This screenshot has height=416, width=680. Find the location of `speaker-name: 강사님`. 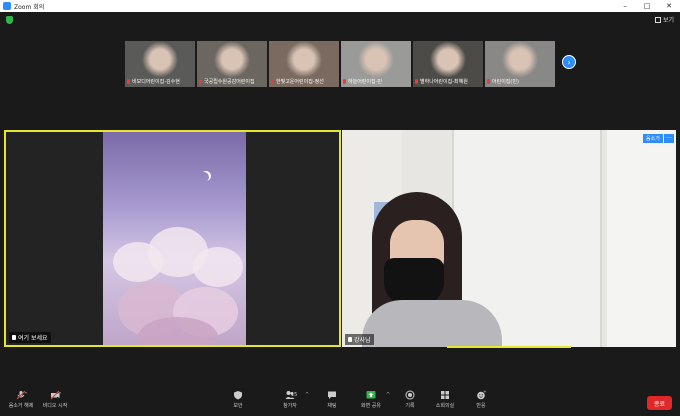

speaker-name: 강사님 is located at coordinates (362, 340).